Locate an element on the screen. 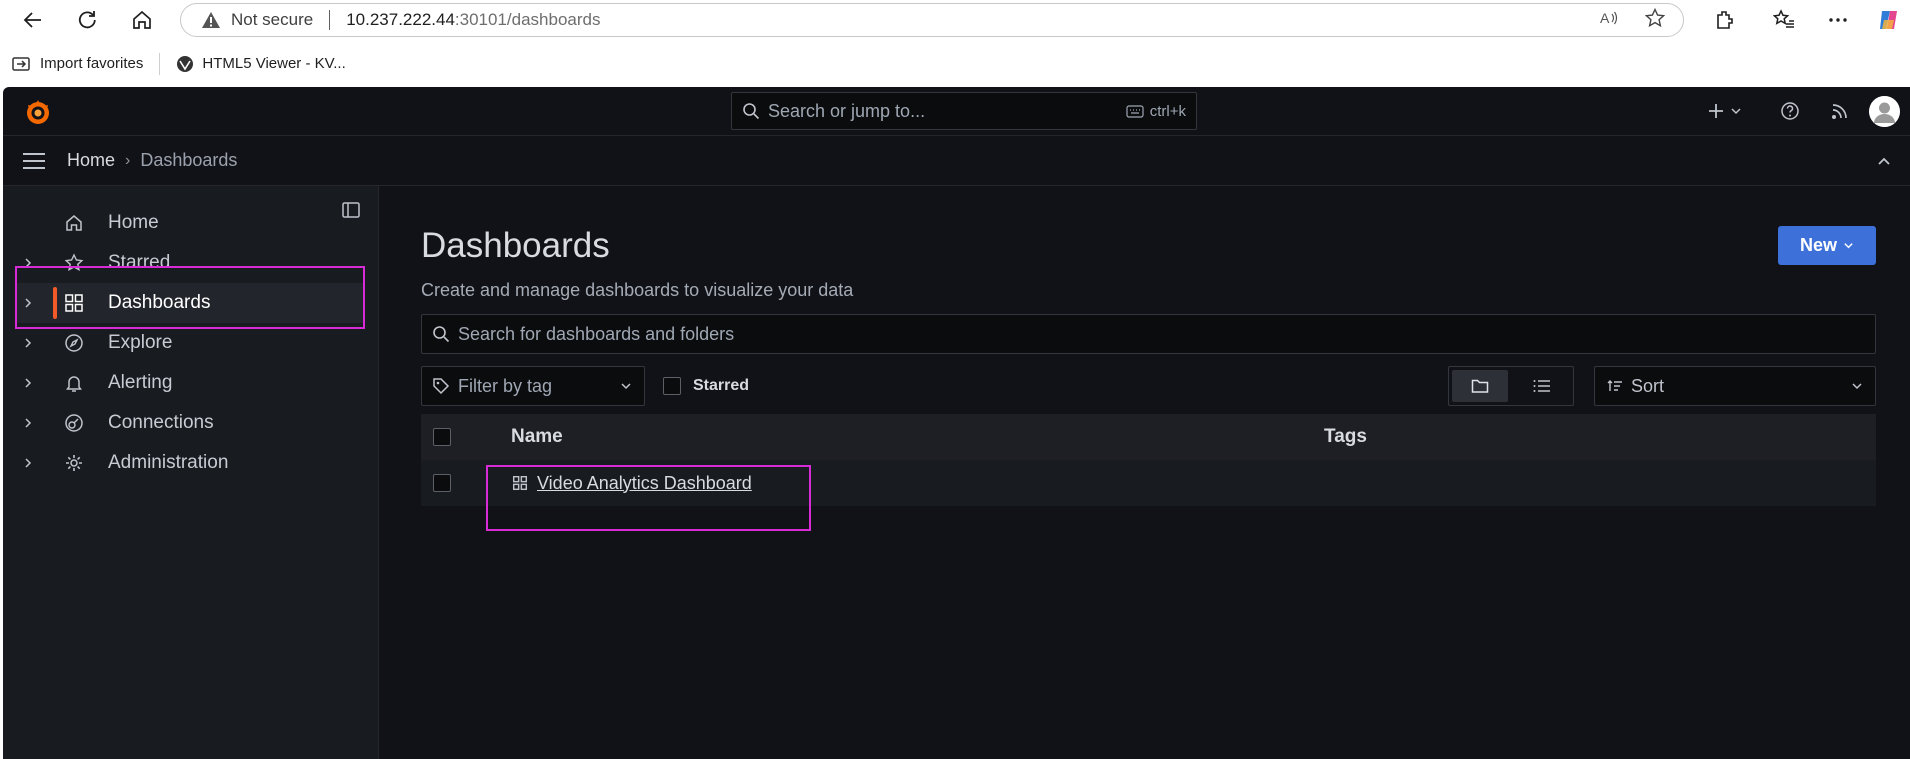  dashboard-grid-icon is located at coordinates (520, 483).